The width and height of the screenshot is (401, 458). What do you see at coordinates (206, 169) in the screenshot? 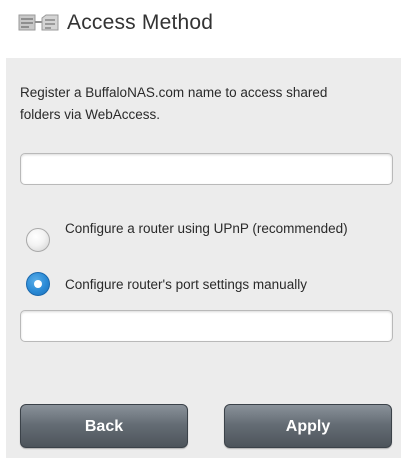
I see `buffalonas-name-input` at bounding box center [206, 169].